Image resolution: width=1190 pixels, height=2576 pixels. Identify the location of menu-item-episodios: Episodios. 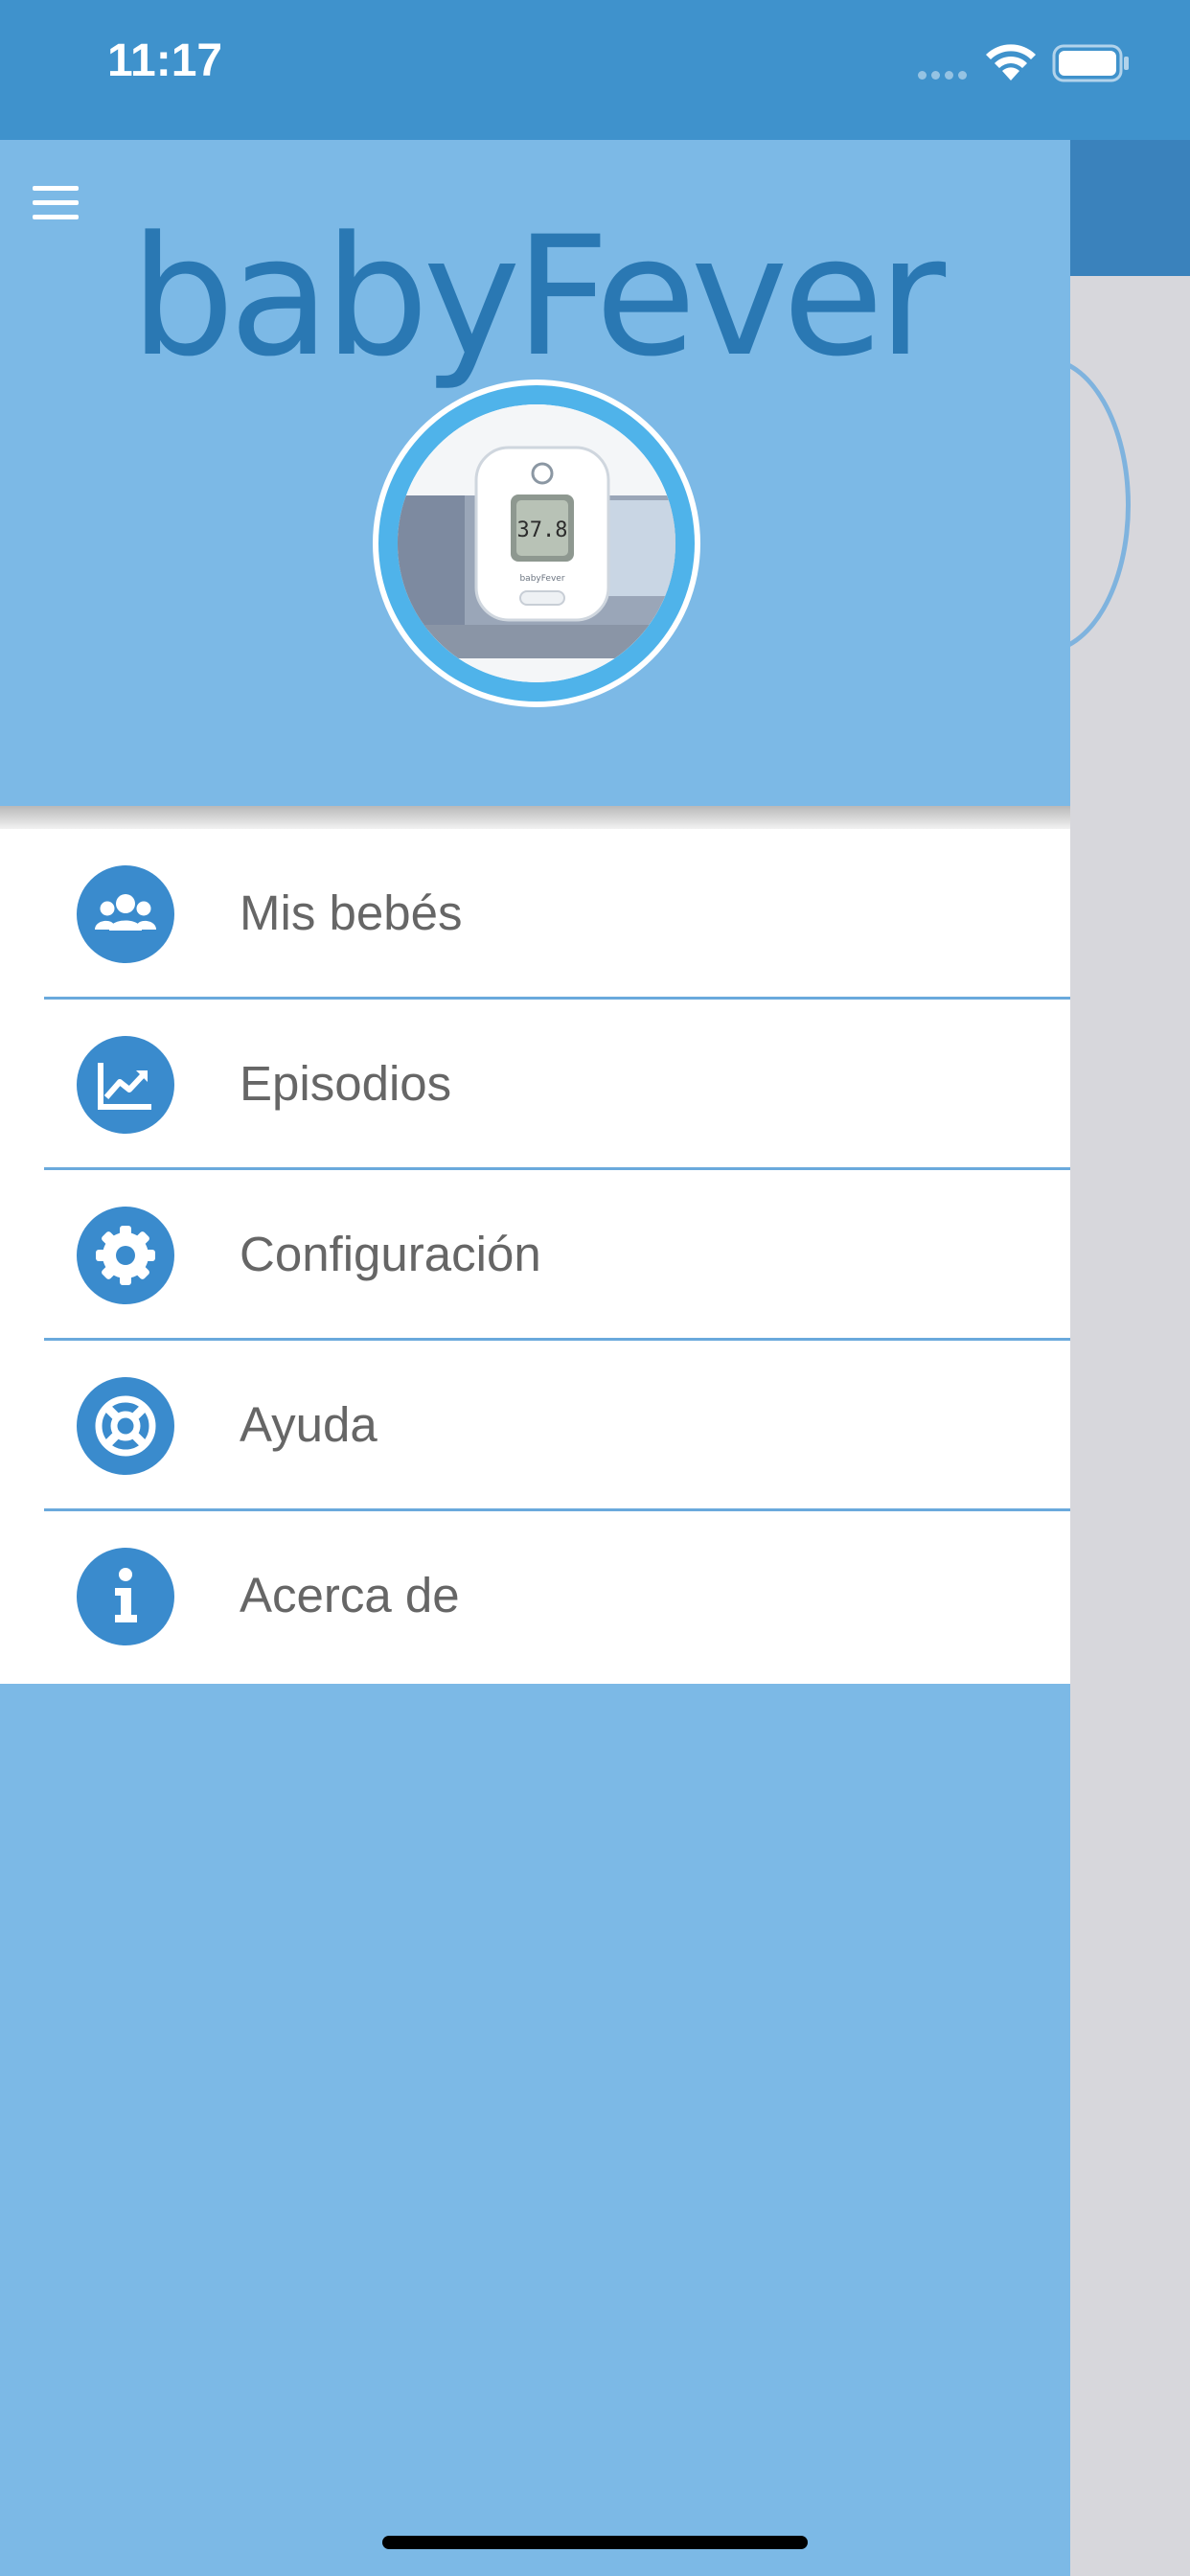
(535, 1085).